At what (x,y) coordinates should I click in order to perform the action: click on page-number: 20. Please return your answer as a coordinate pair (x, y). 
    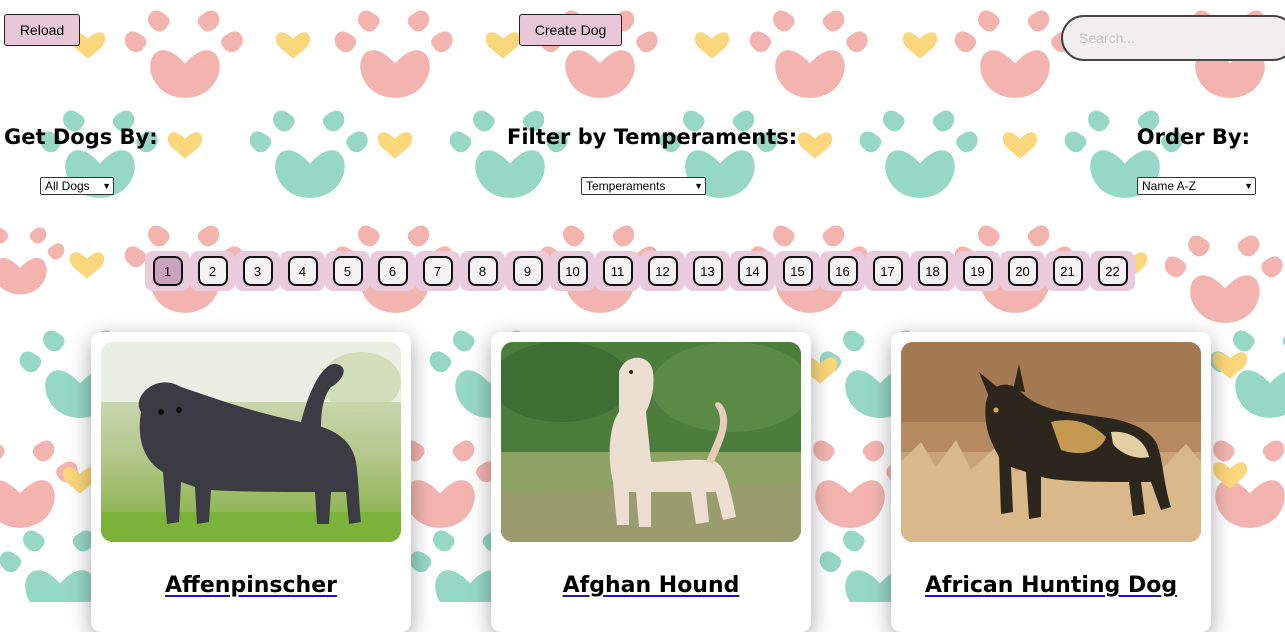
    Looking at the image, I should click on (1022, 271).